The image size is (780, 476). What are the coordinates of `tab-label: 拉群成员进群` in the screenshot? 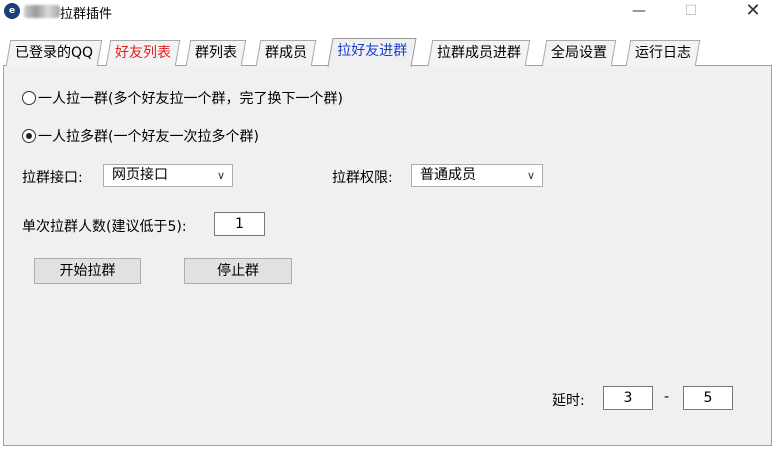 It's located at (479, 53).